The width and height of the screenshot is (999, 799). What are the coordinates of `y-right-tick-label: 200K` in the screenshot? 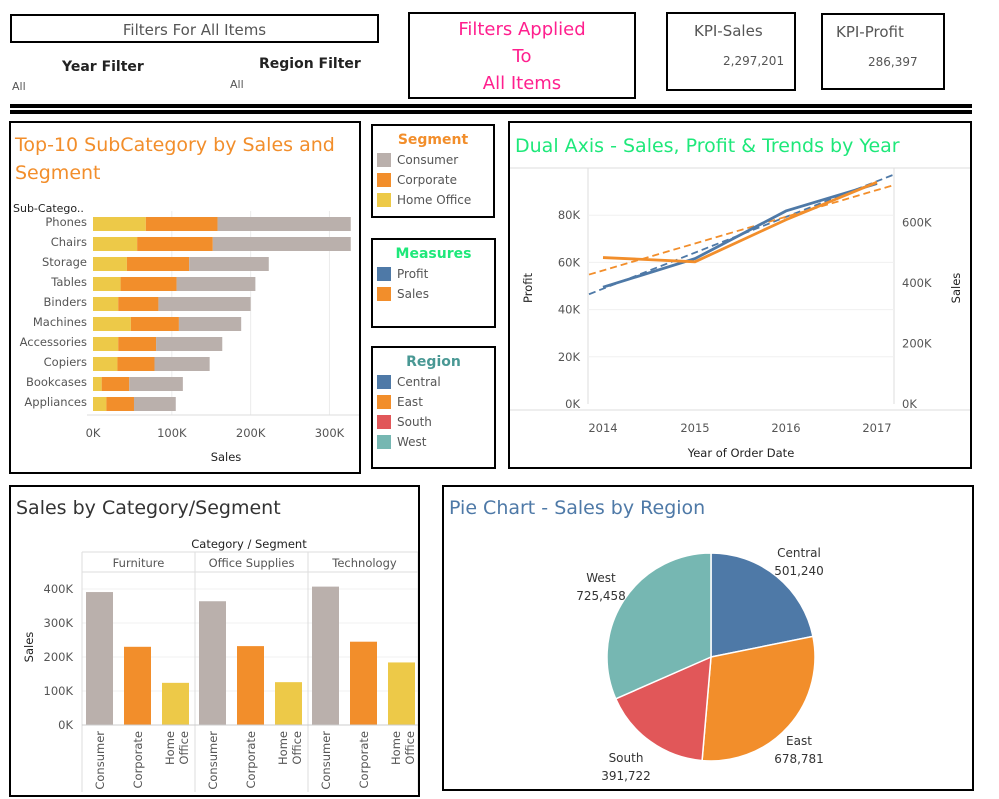 It's located at (917, 343).